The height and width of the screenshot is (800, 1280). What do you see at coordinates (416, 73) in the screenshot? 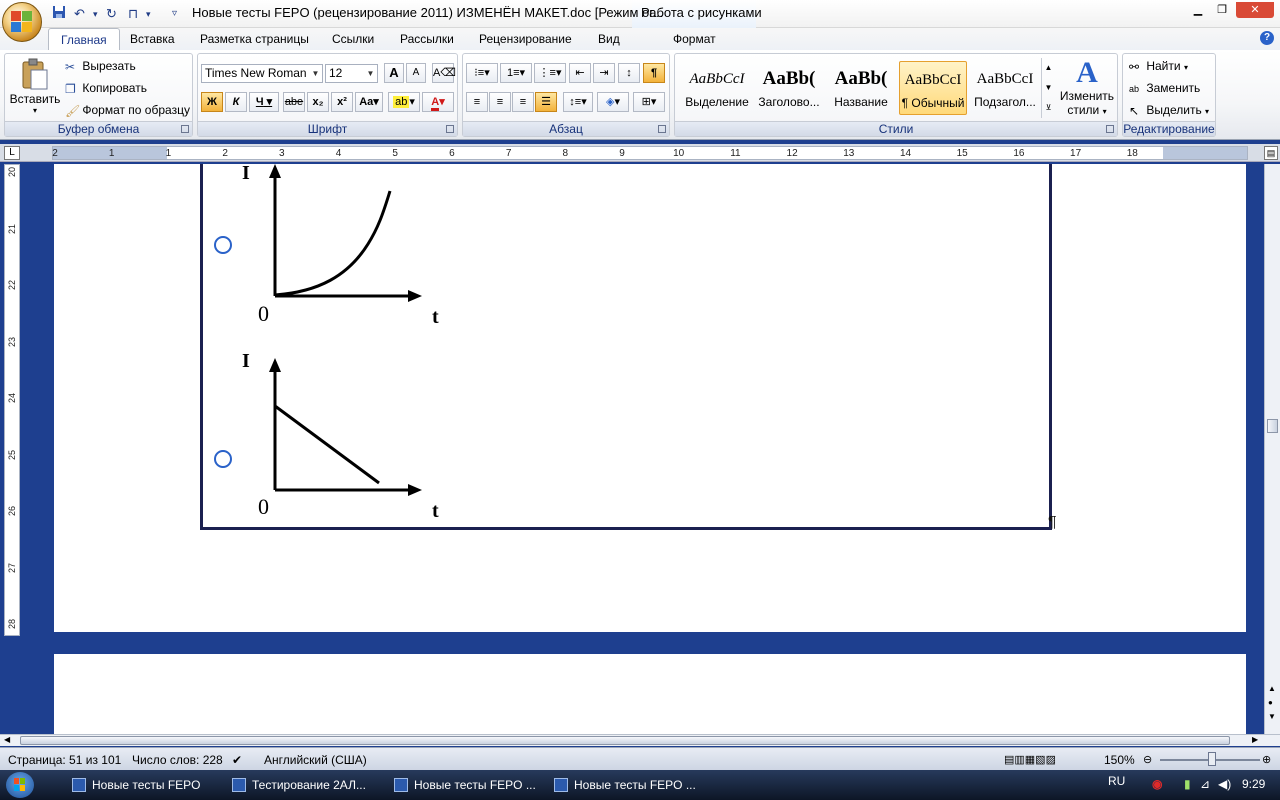
I see `shrink-font-button: A` at bounding box center [416, 73].